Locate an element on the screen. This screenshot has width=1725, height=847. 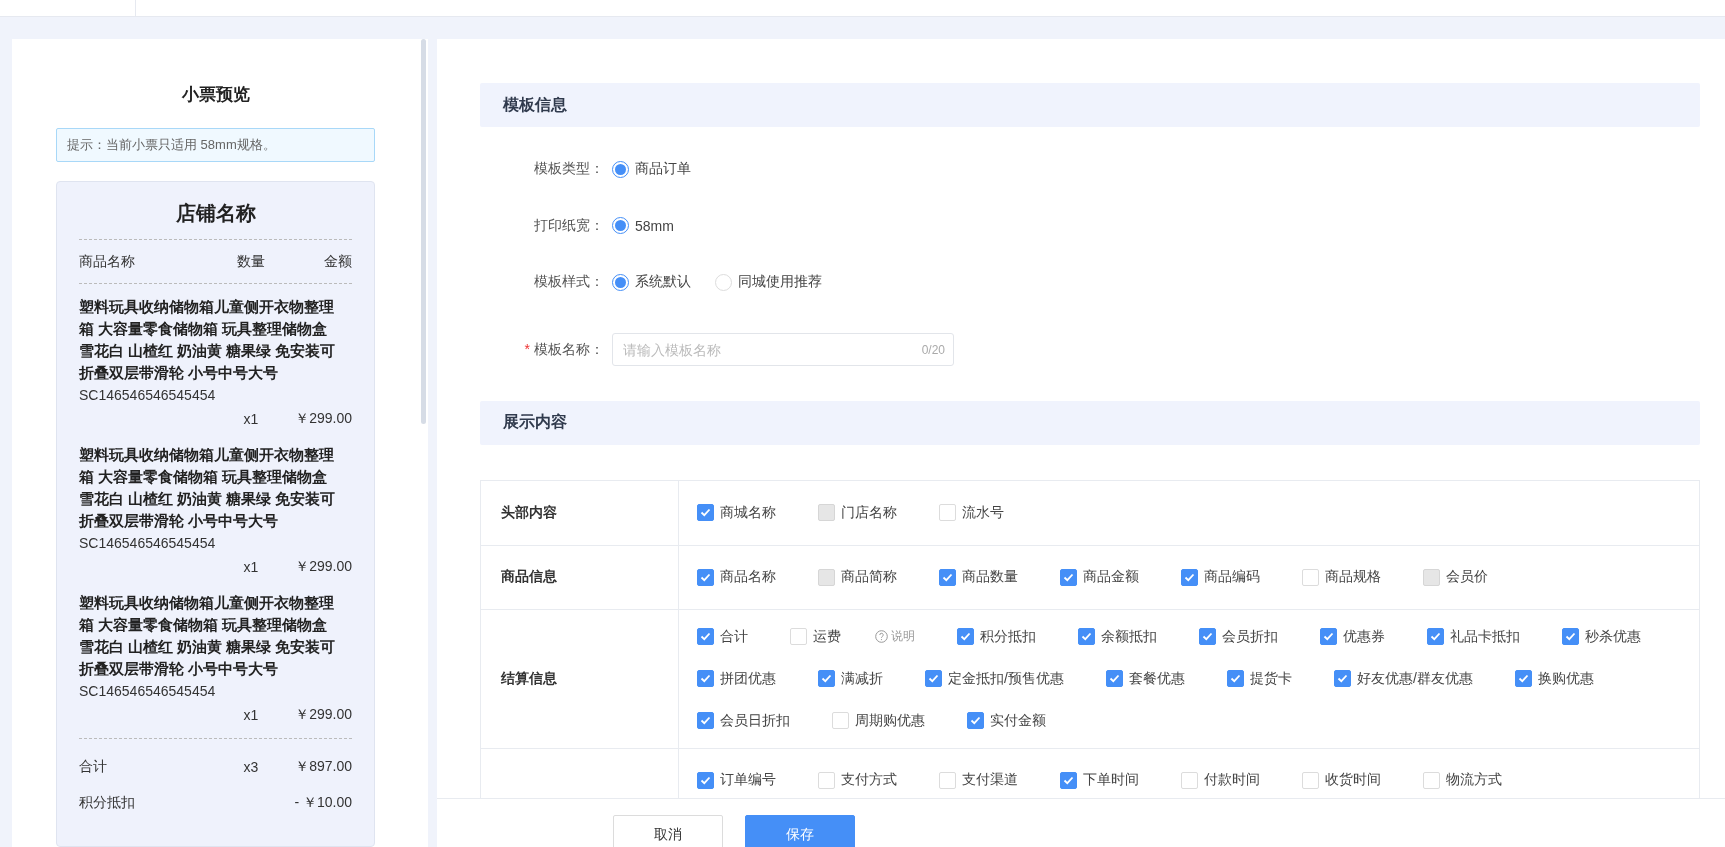
checkbox-option: 合计 is located at coordinates (722, 636).